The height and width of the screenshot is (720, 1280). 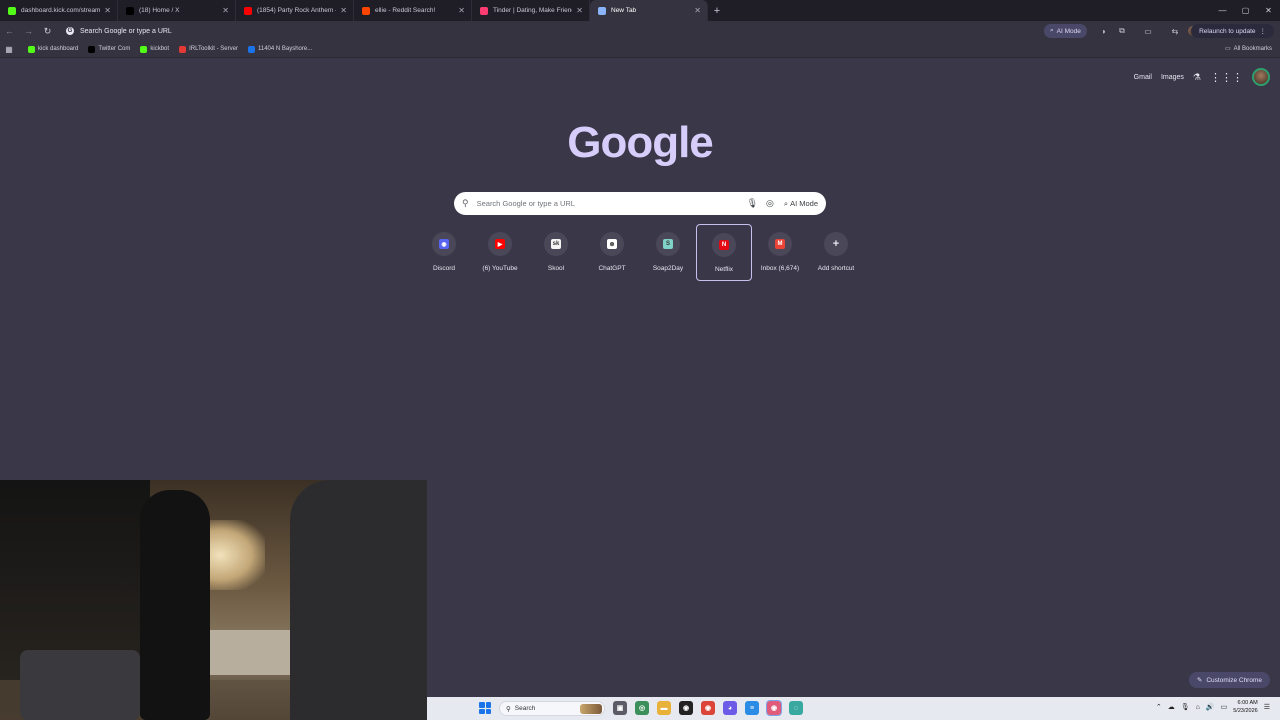 I want to click on volume-icon: 🔊, so click(x=1210, y=707).